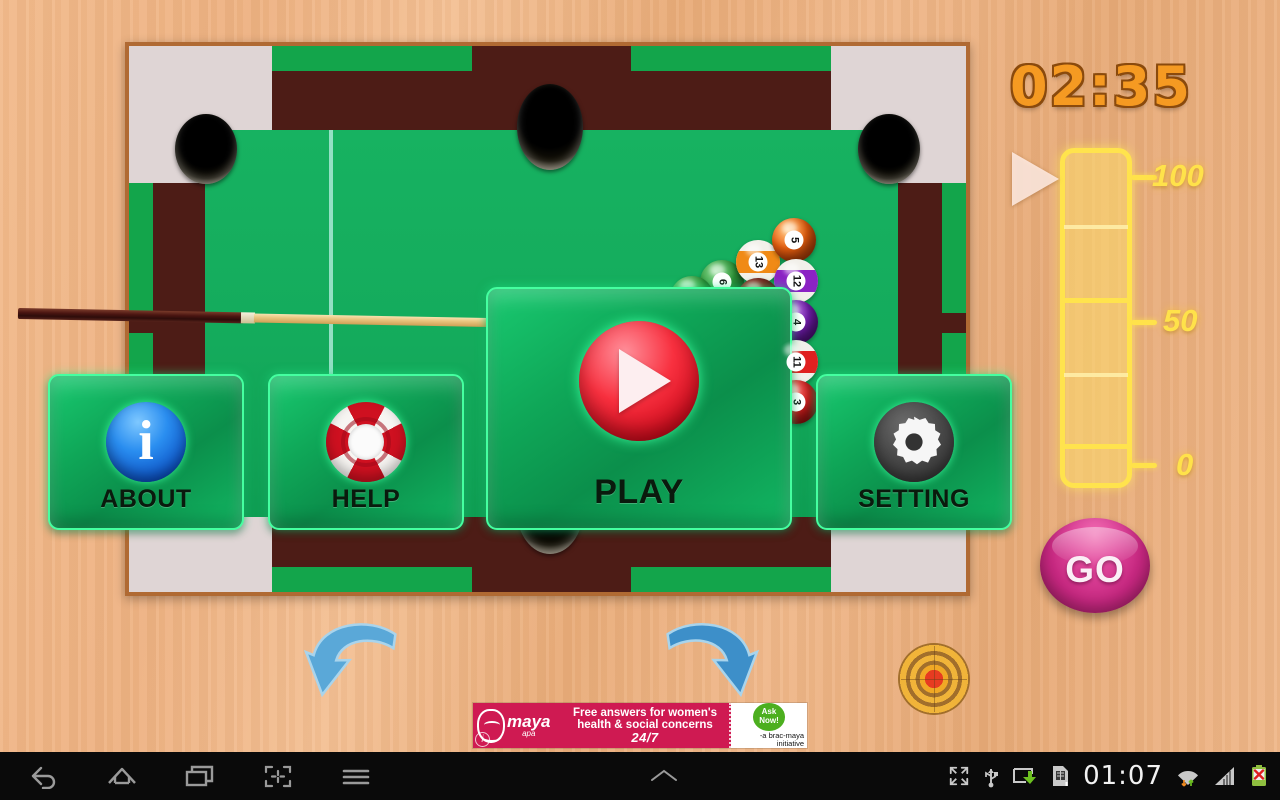 The image size is (1280, 800). I want to click on ball-number: 5, so click(794, 240).